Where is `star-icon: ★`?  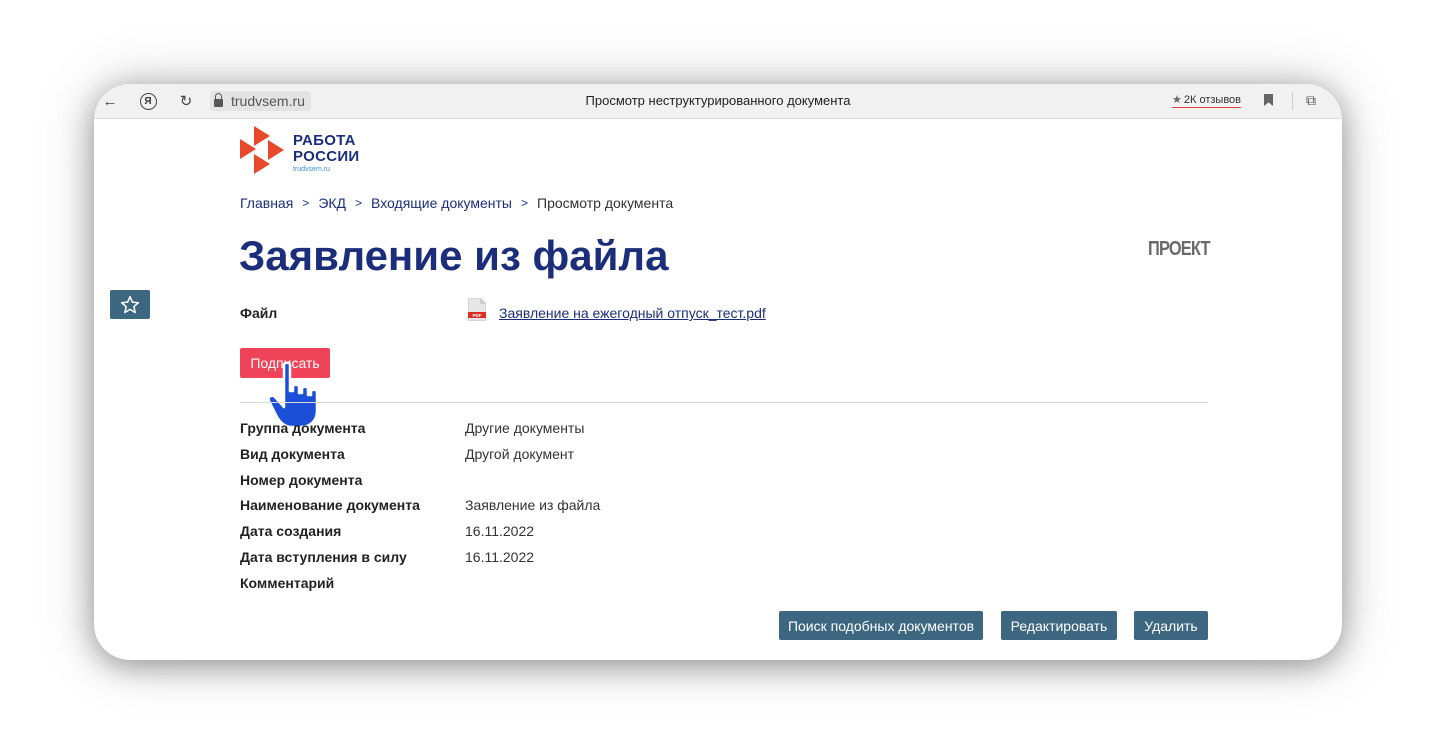 star-icon: ★ is located at coordinates (1177, 100).